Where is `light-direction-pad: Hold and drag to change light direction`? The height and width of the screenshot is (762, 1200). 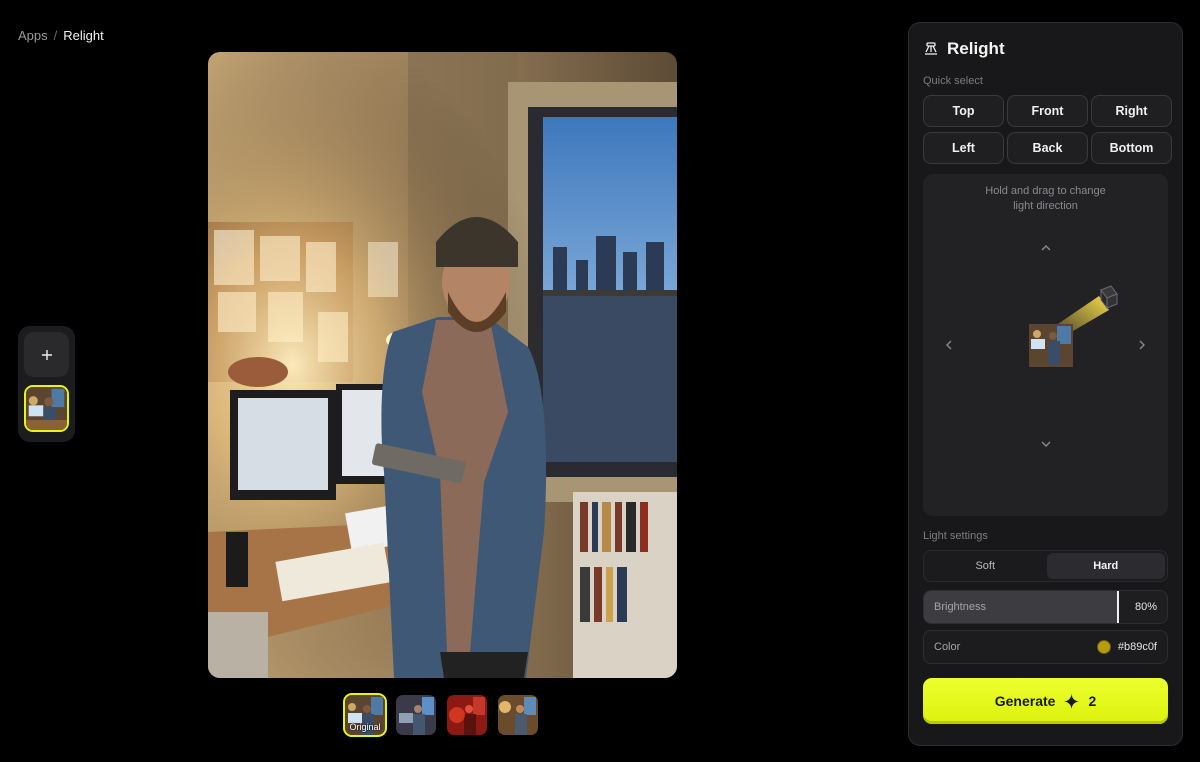 light-direction-pad: Hold and drag to change light direction is located at coordinates (1045, 345).